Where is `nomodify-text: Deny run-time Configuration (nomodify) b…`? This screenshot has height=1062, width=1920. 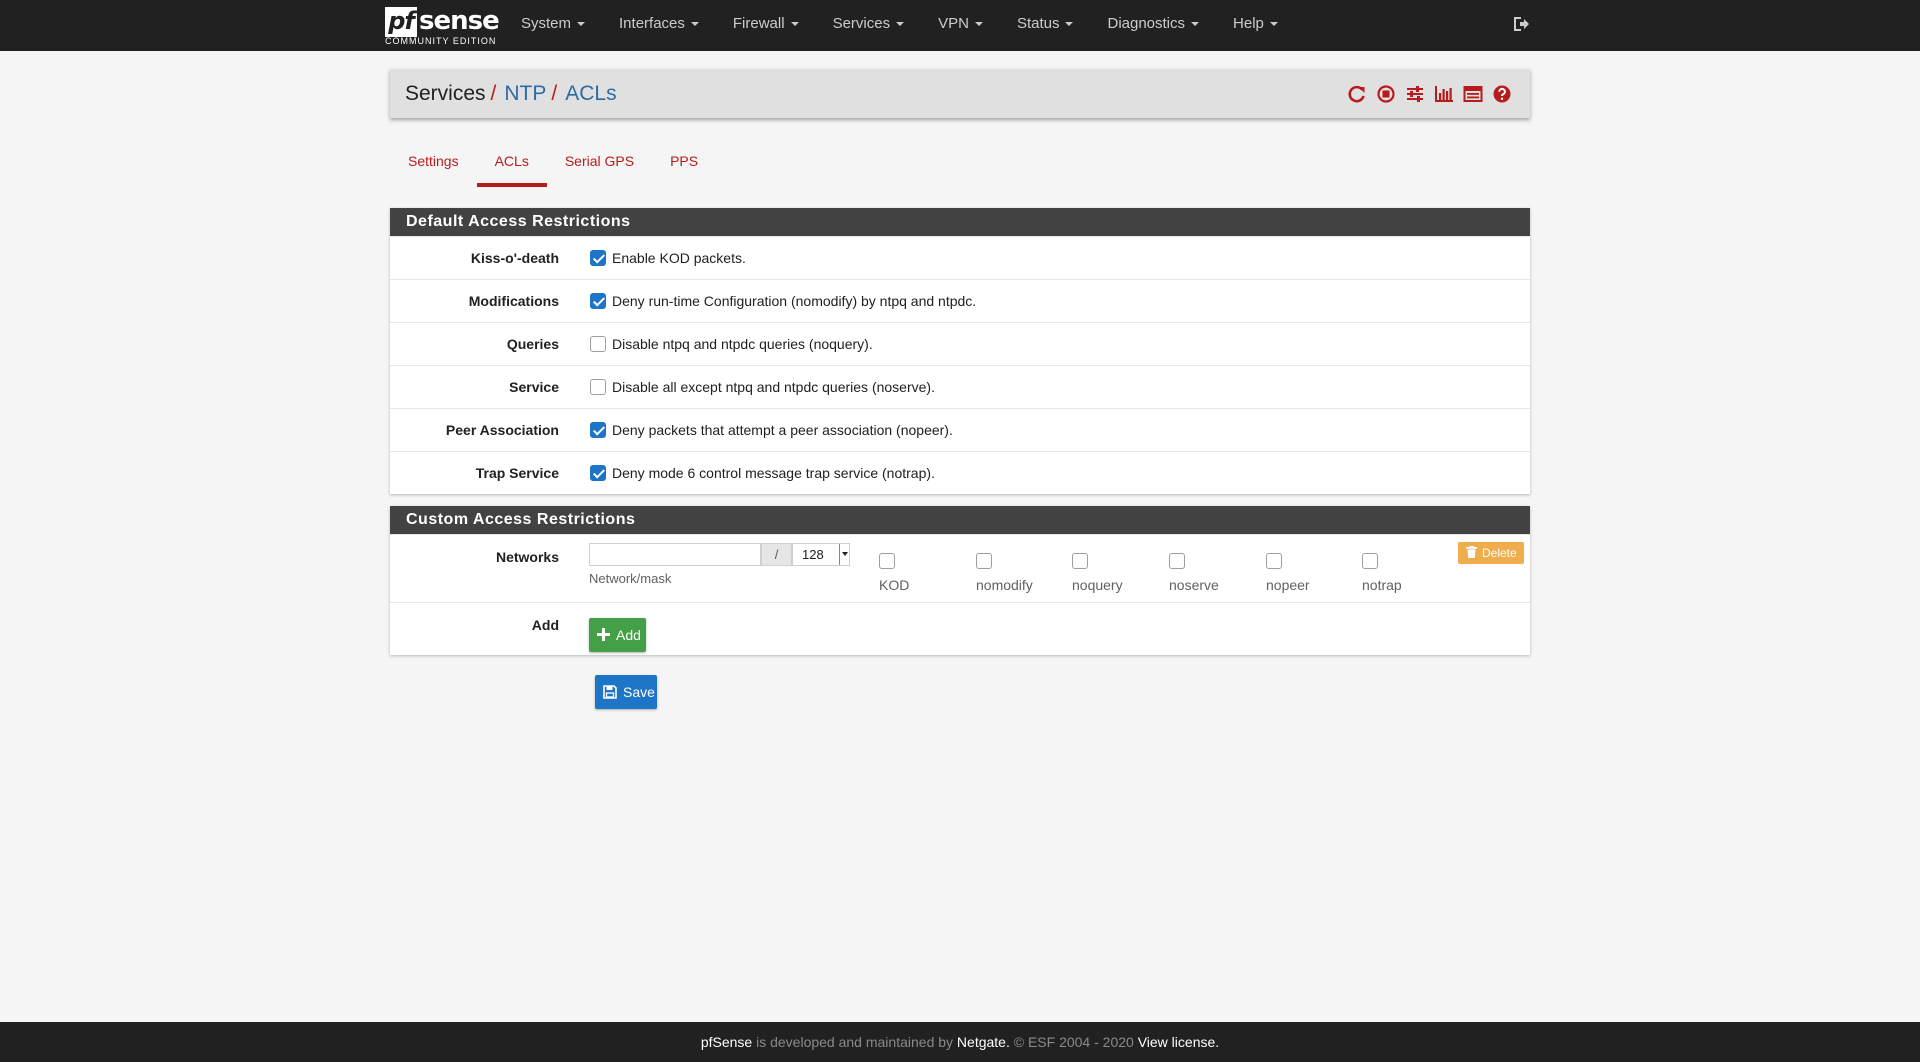
nomodify-text: Deny run-time Configuration (nomodify) b… is located at coordinates (794, 301).